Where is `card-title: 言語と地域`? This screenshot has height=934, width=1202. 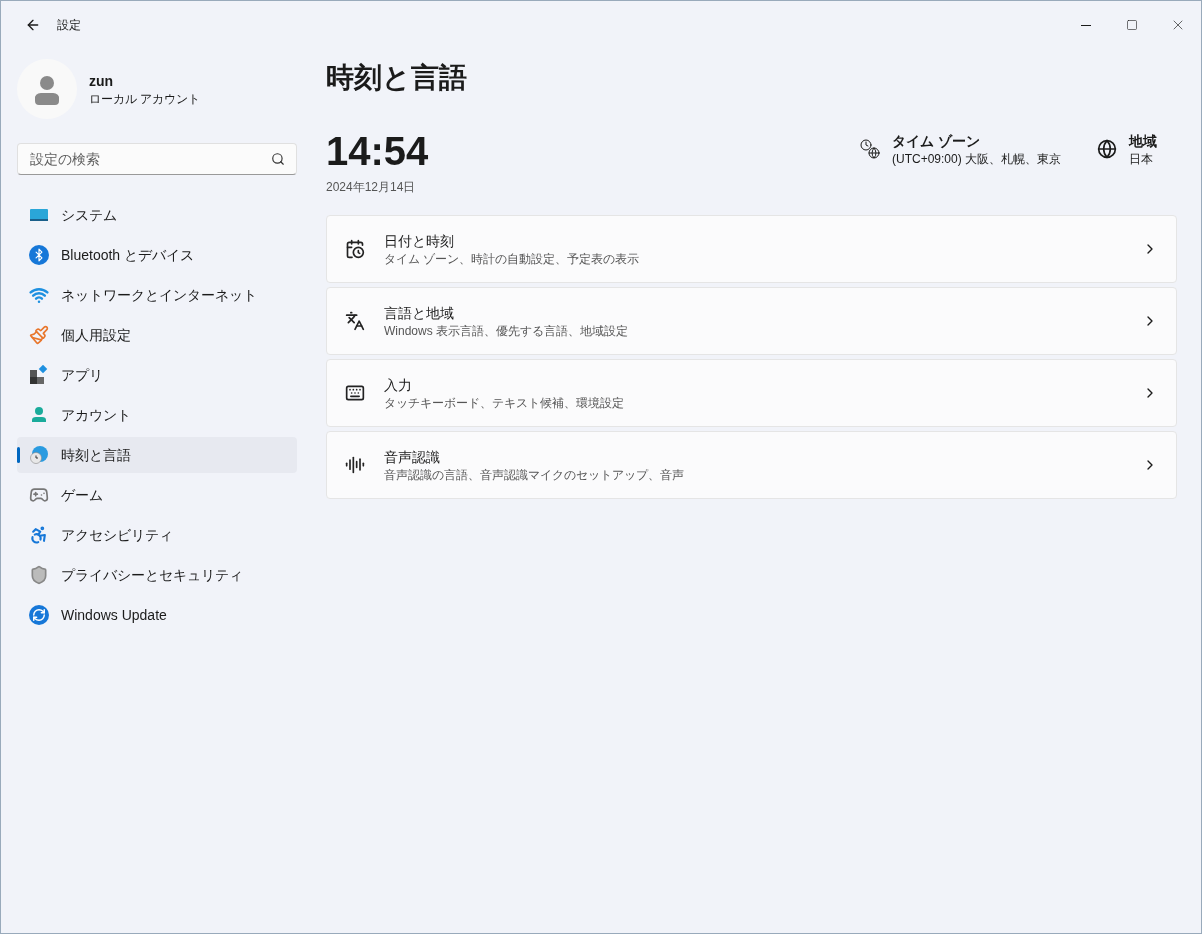
card-title: 言語と地域 is located at coordinates (419, 313).